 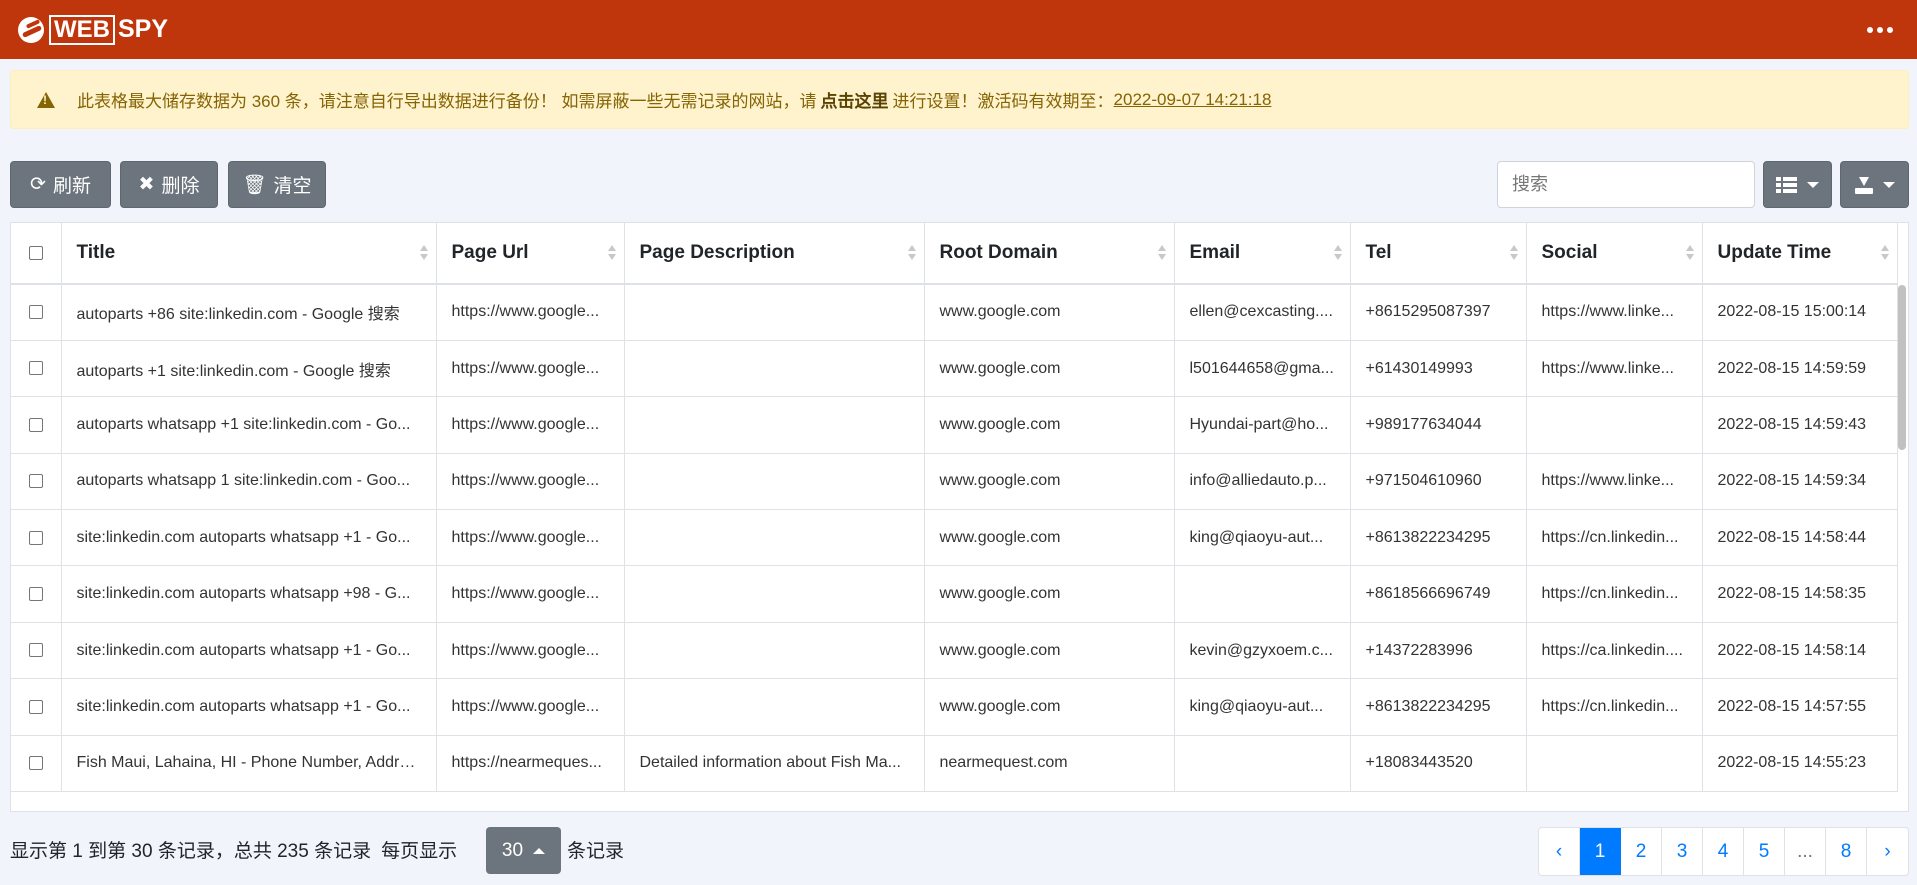 I want to click on column-header-update-time: Update Time, so click(x=1800, y=254).